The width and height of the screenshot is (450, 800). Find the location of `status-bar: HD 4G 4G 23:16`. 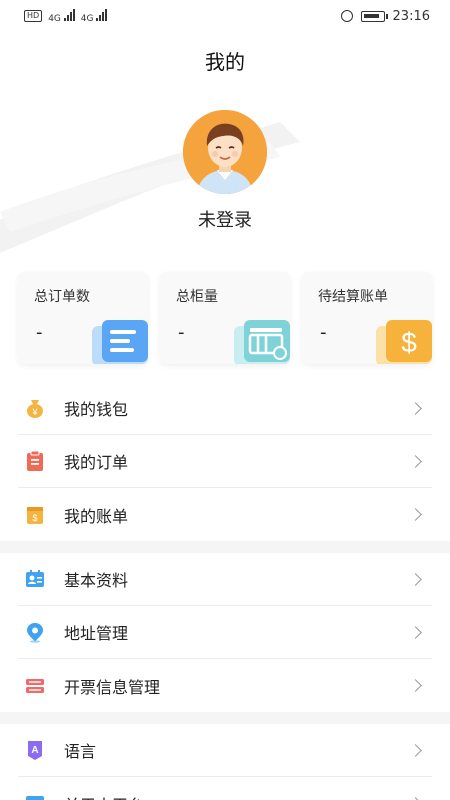

status-bar: HD 4G 4G 23:16 is located at coordinates (225, 16).